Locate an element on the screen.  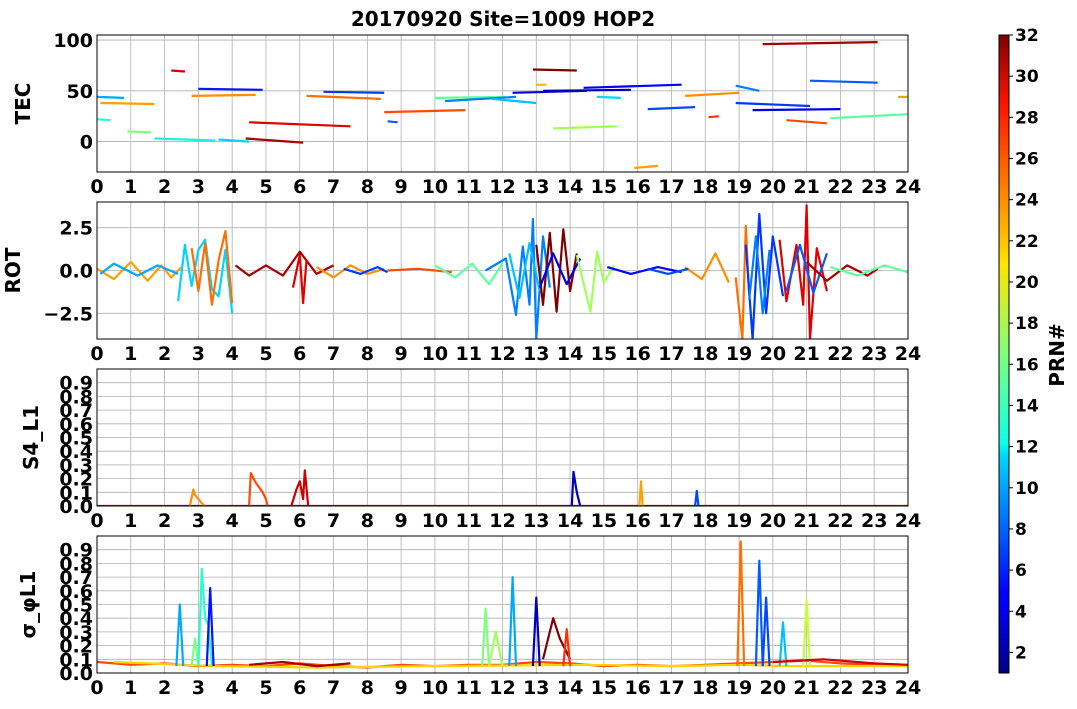
colorbar-gradient is located at coordinates (1004, 354).